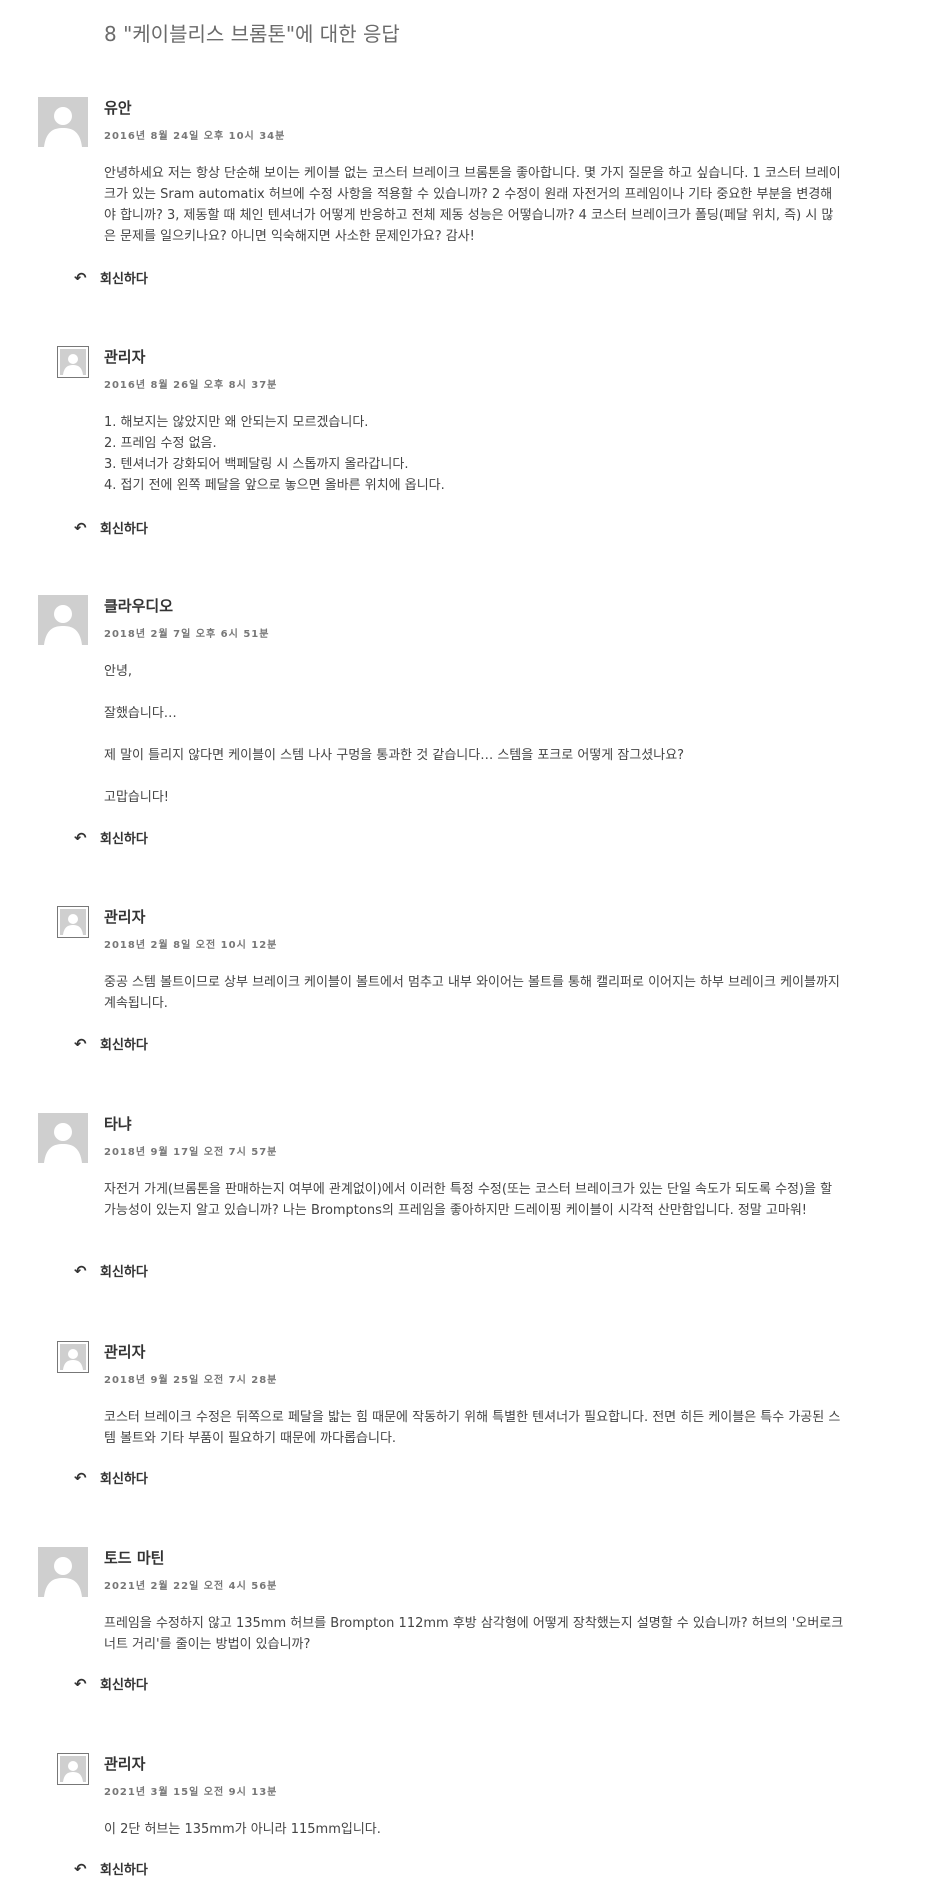  What do you see at coordinates (194, 134) in the screenshot?
I see `comment-date: 2016년 8월 24일 오후 10시 34분` at bounding box center [194, 134].